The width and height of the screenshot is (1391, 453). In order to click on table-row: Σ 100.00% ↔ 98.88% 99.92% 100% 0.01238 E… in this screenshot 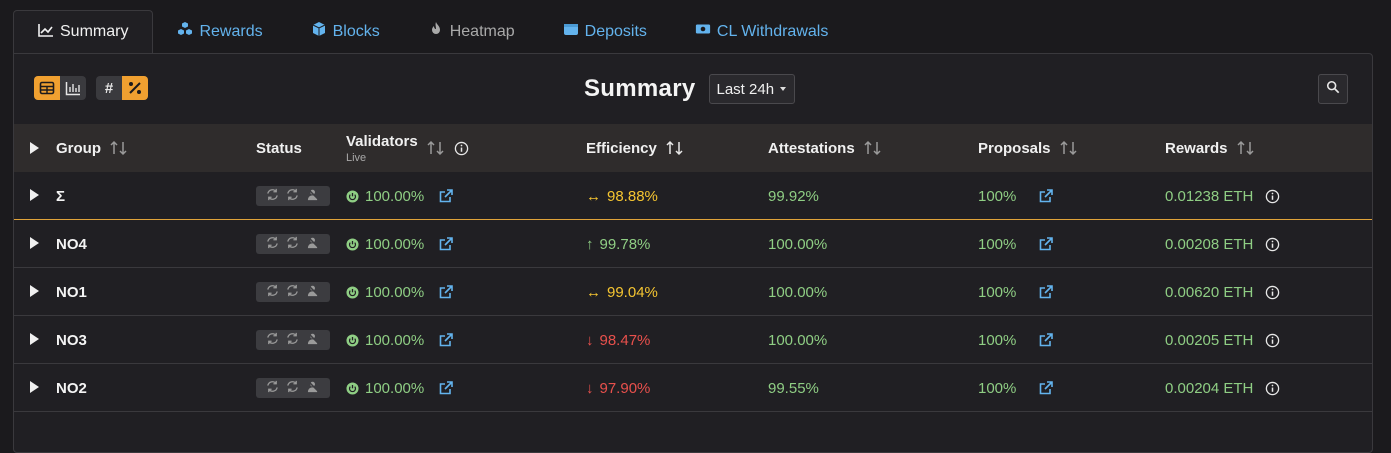, I will do `click(693, 196)`.